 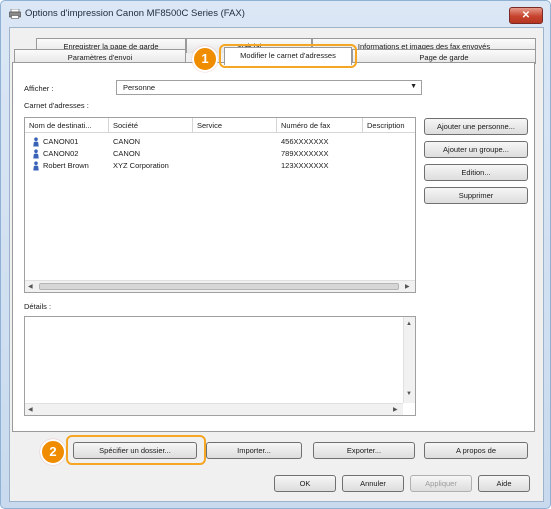 I want to click on column-header-description: Description, so click(x=389, y=125).